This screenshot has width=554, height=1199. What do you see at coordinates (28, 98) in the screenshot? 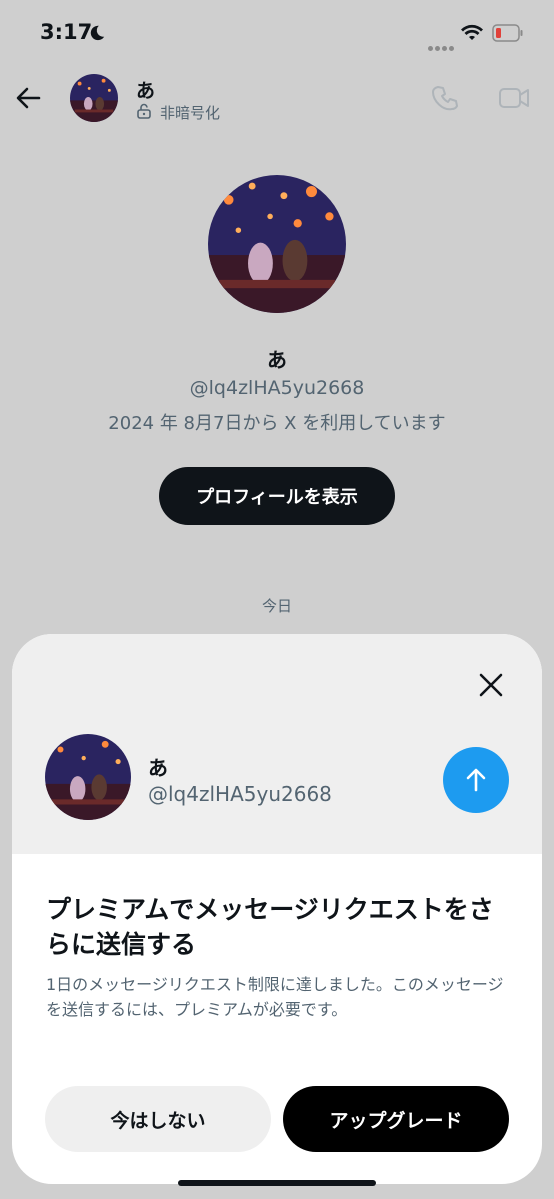
I see `back-arrow-icon` at bounding box center [28, 98].